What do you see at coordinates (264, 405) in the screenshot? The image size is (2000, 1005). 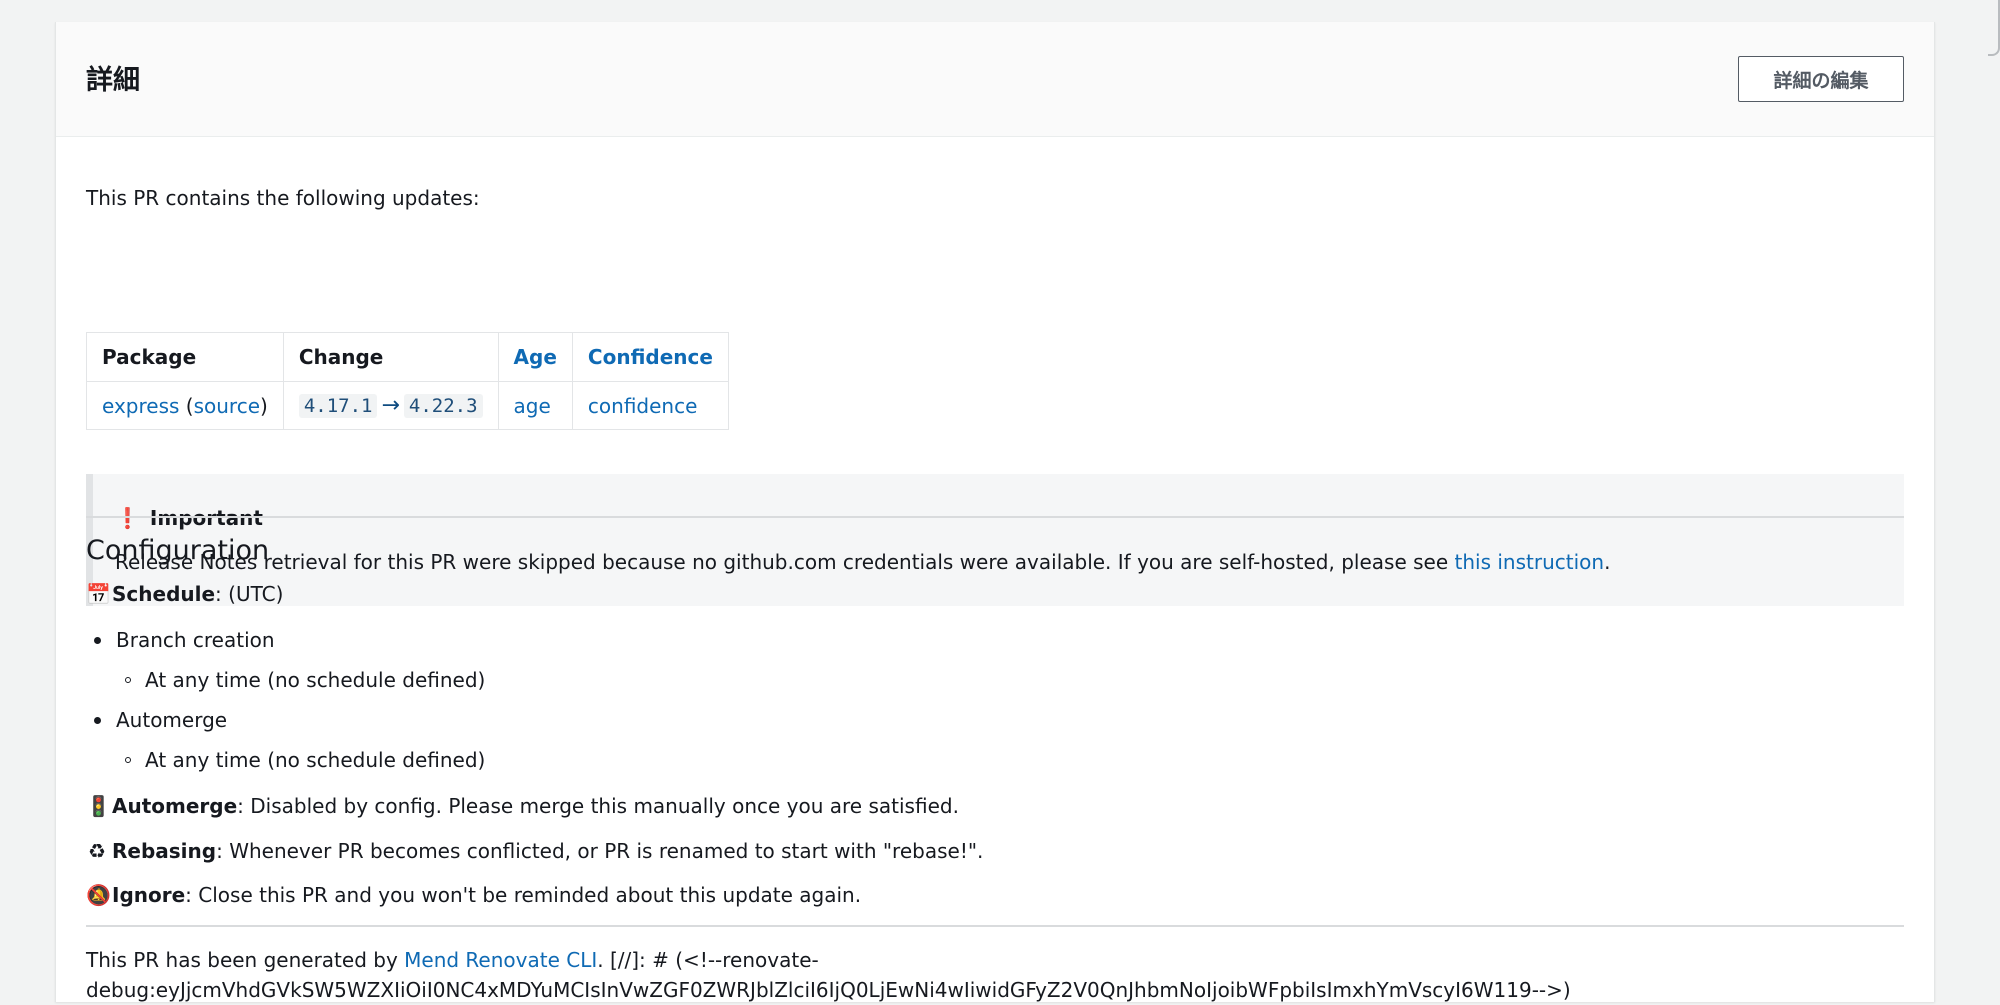 I see `paren-close: )` at bounding box center [264, 405].